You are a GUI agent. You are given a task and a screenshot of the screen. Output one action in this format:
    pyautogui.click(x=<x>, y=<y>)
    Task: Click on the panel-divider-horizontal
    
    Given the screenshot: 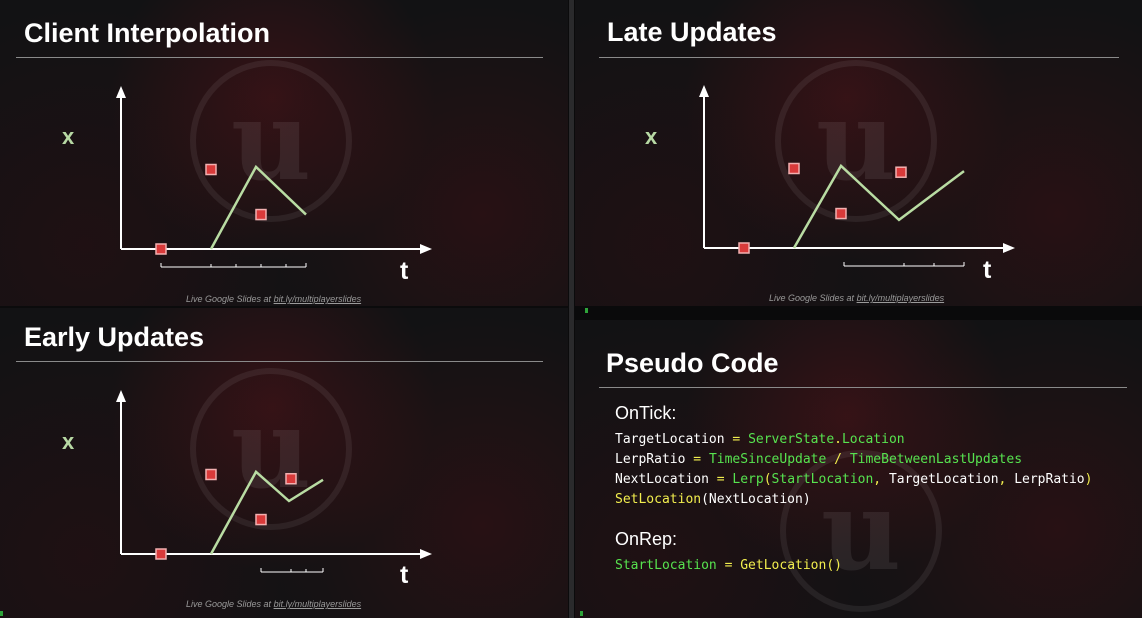 What is the action you would take?
    pyautogui.click(x=858, y=313)
    